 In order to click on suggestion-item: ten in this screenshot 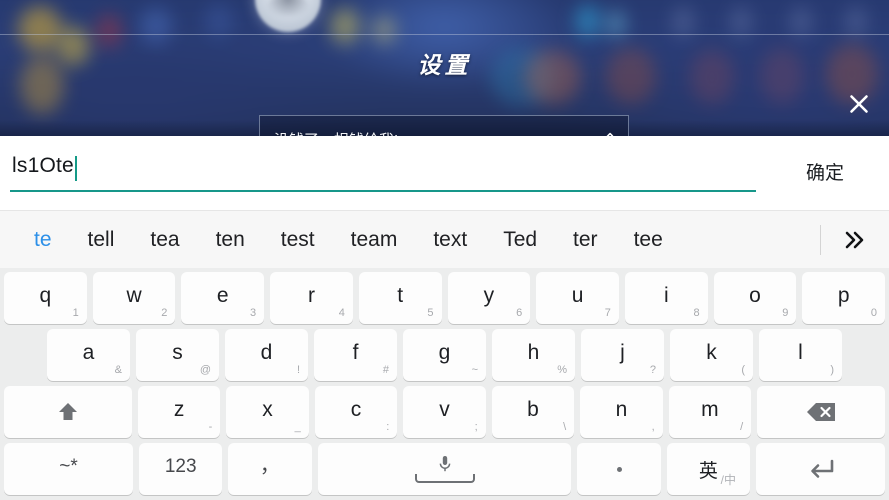, I will do `click(230, 239)`.